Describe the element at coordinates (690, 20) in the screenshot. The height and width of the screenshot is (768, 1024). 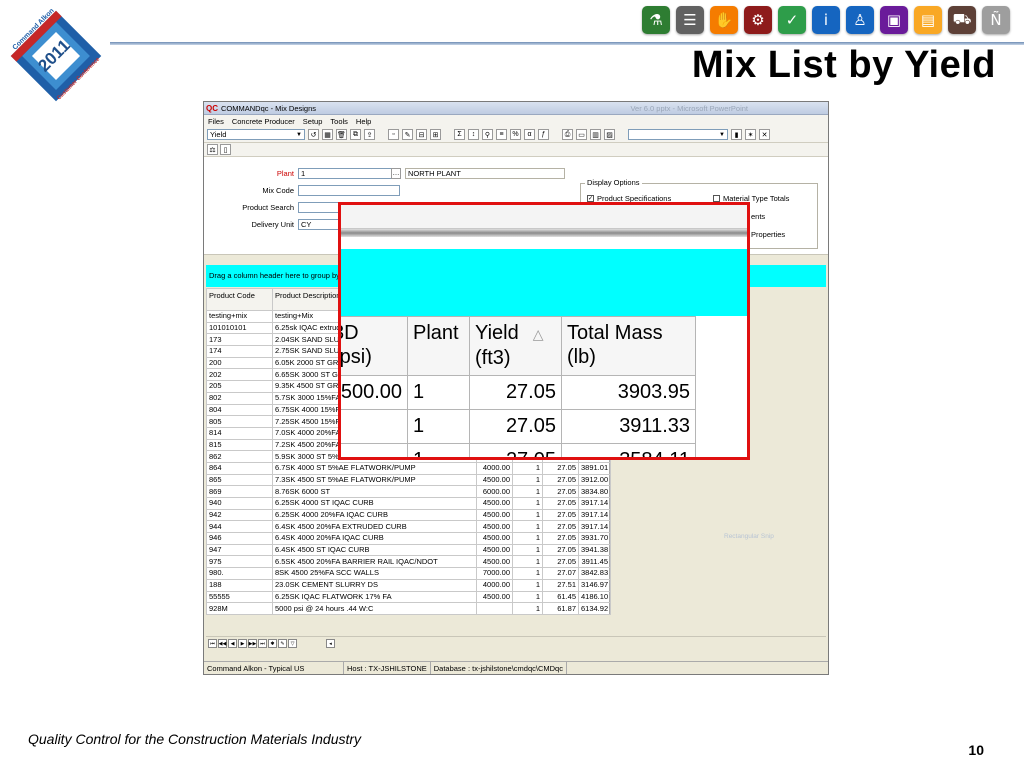
I see `layers-icon: ☰` at that location.